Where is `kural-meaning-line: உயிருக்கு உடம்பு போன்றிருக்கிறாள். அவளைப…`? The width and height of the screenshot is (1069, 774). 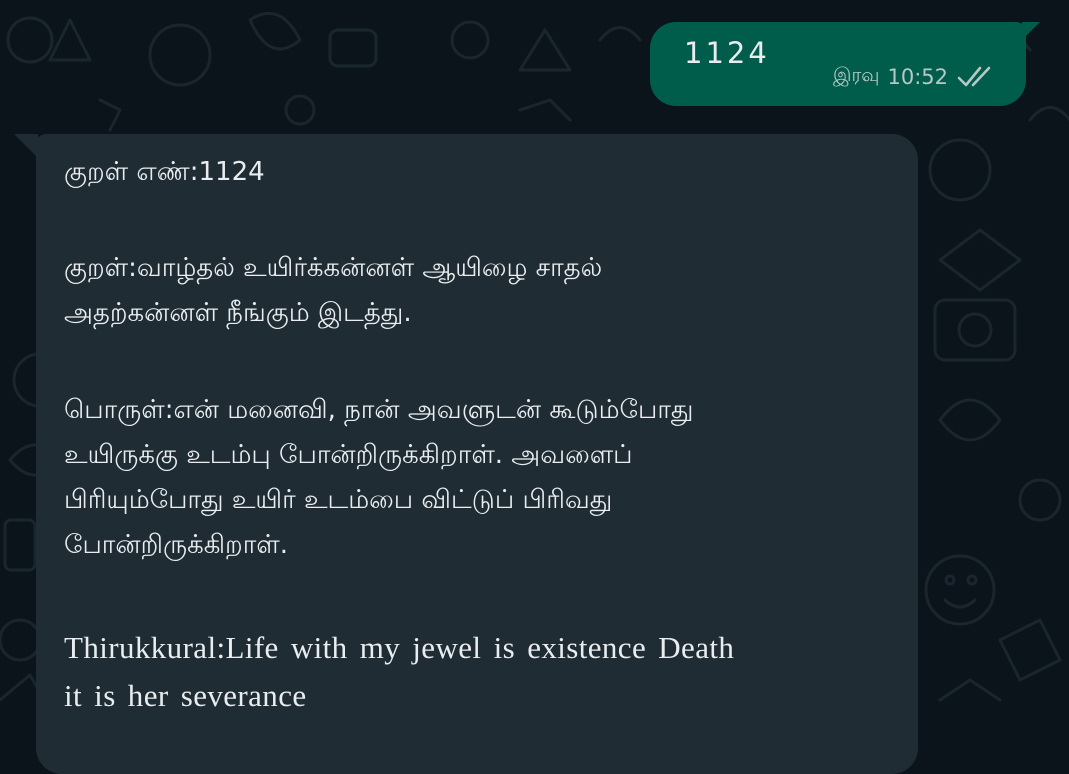 kural-meaning-line: உயிருக்கு உடம்பு போன்றிருக்கிறாள். அவளைப… is located at coordinates (348, 455).